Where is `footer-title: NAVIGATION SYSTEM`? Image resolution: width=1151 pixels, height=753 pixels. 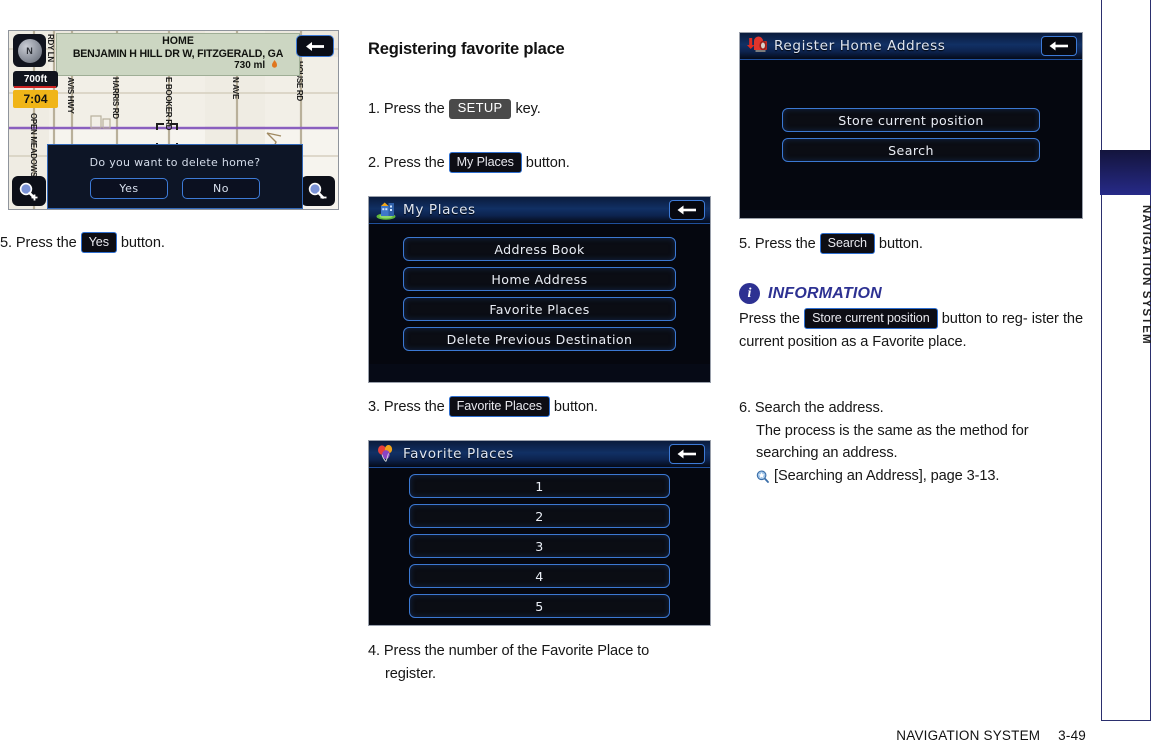 footer-title: NAVIGATION SYSTEM is located at coordinates (968, 735).